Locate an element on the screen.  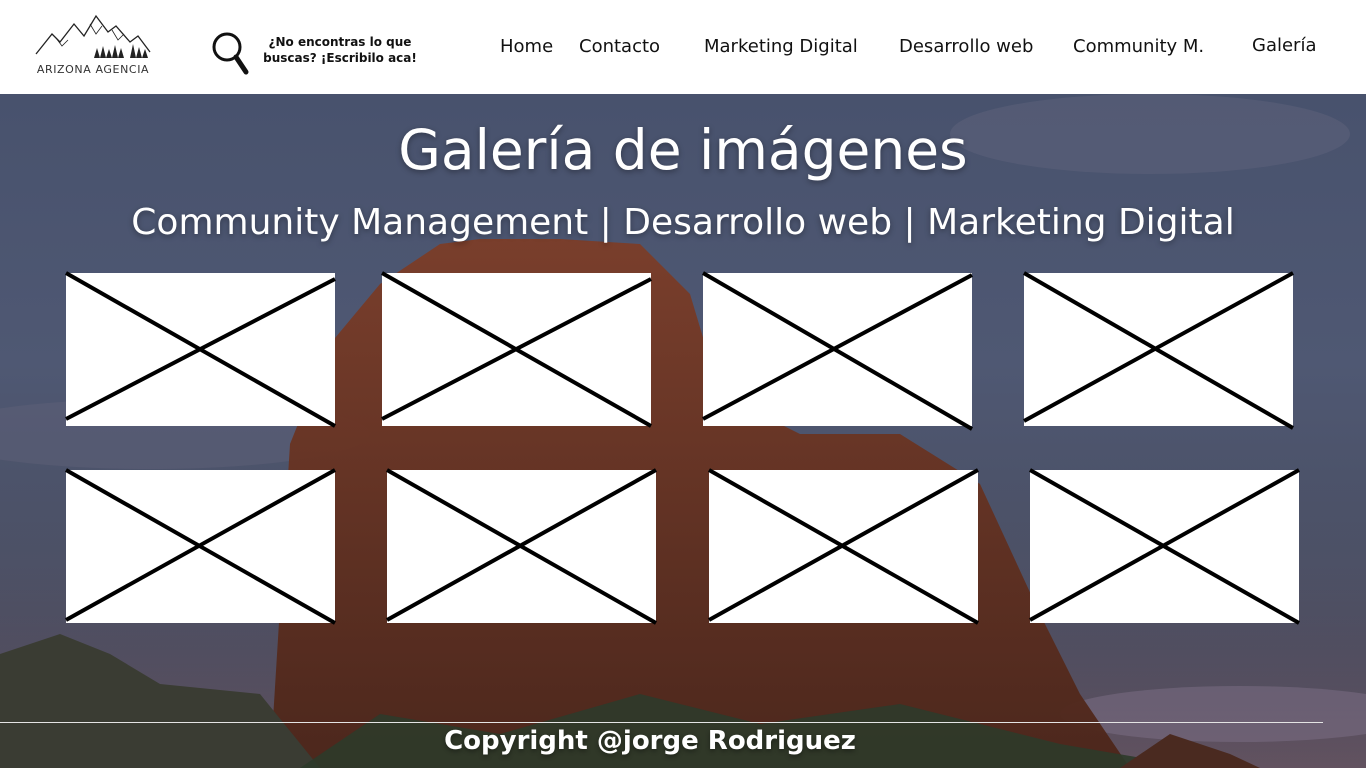
nav-community-m: Community M. is located at coordinates (1138, 46).